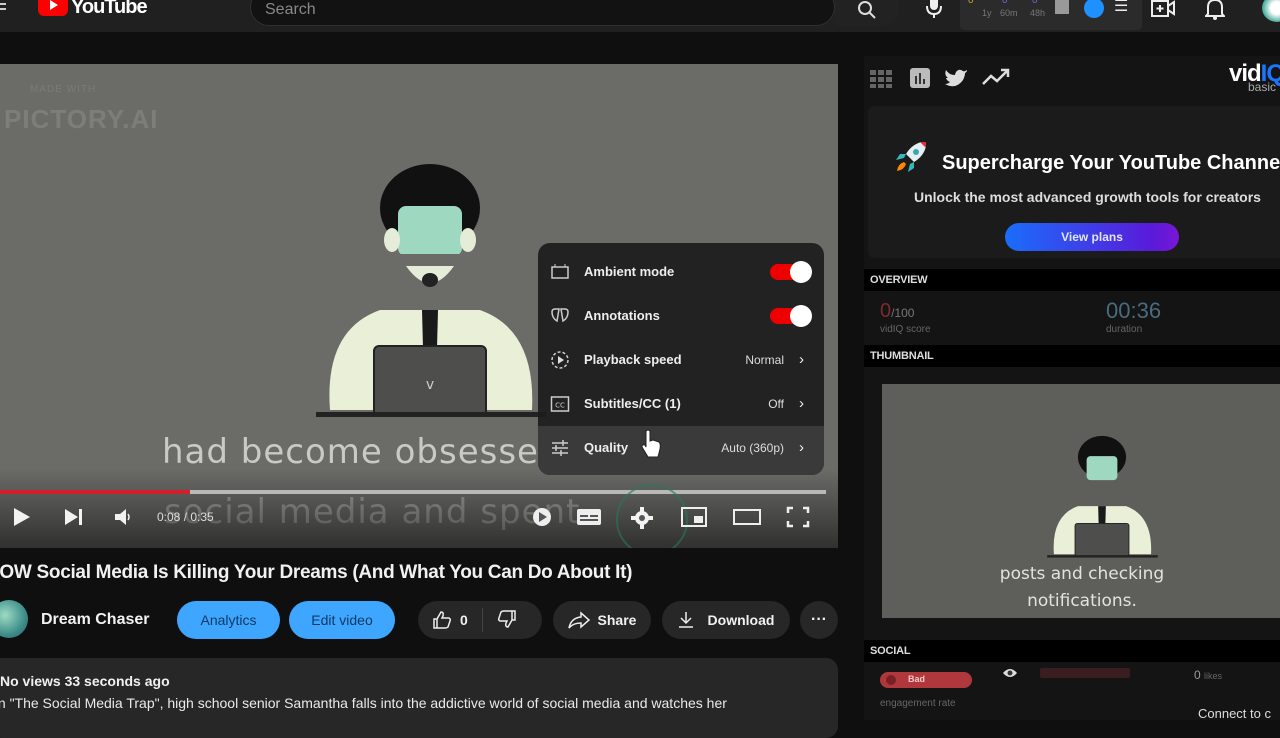 The height and width of the screenshot is (738, 1280). I want to click on menu-item-label: Annotations, so click(622, 315).